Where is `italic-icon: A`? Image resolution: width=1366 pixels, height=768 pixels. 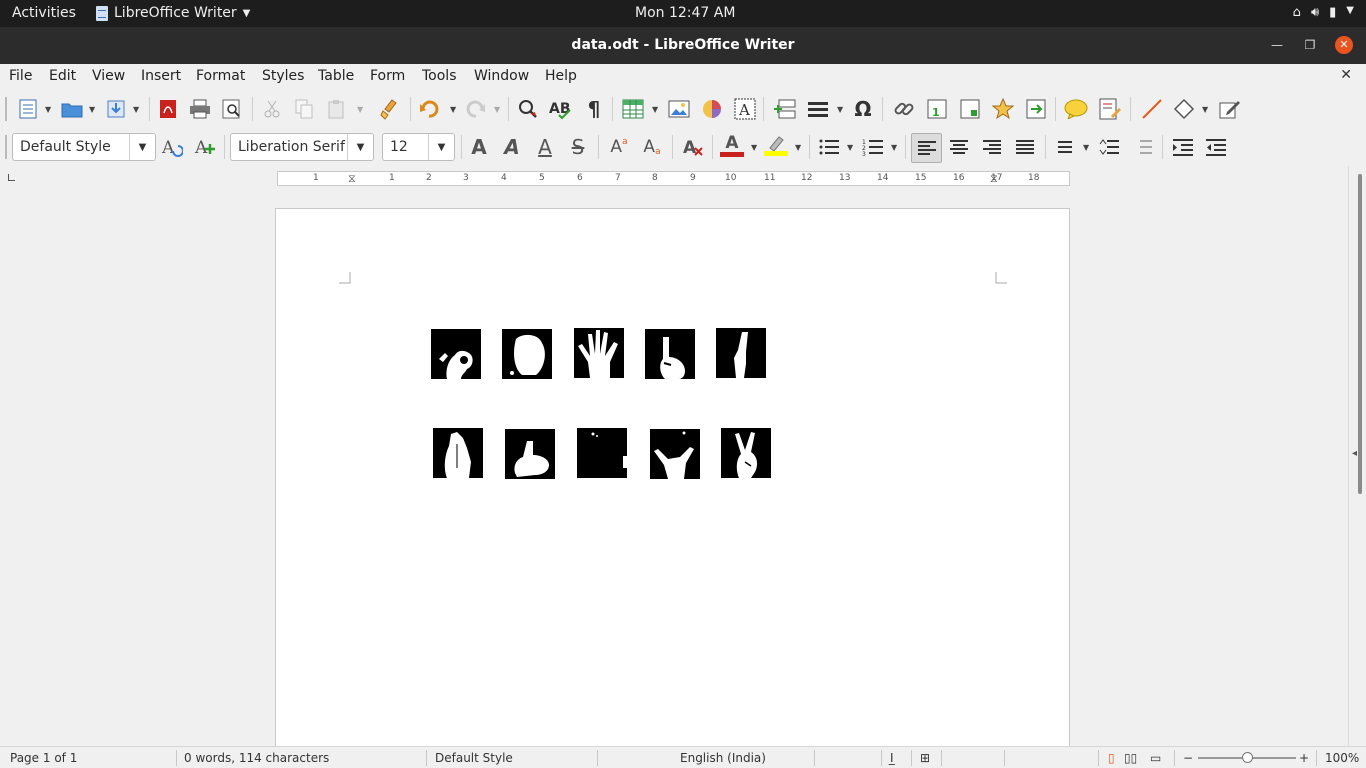 italic-icon: A is located at coordinates (512, 147).